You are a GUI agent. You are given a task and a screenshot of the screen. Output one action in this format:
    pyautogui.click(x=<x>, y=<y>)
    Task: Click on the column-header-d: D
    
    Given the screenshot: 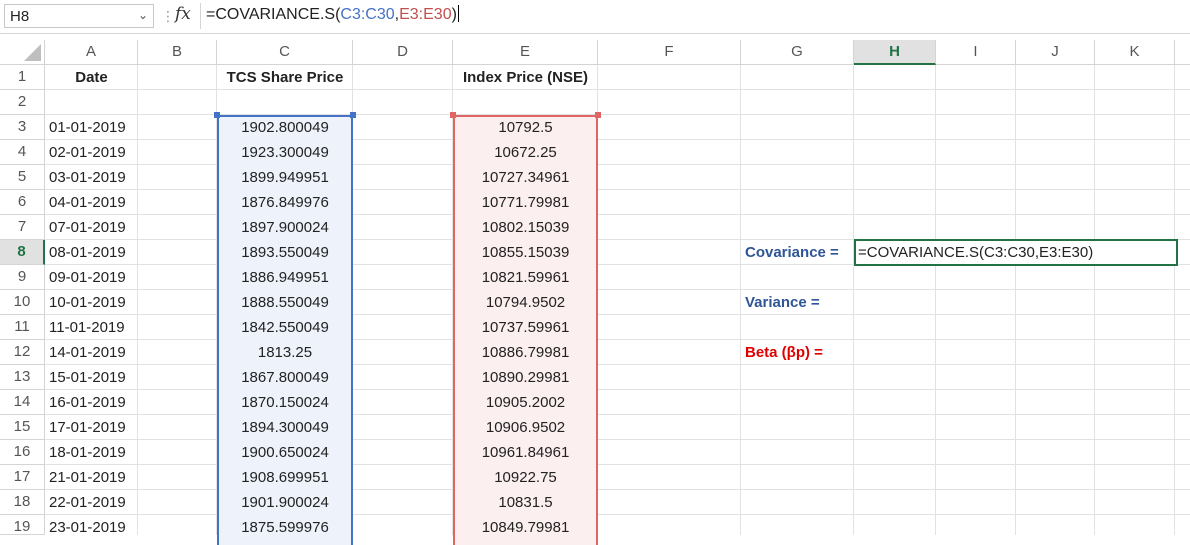 What is the action you would take?
    pyautogui.click(x=403, y=52)
    